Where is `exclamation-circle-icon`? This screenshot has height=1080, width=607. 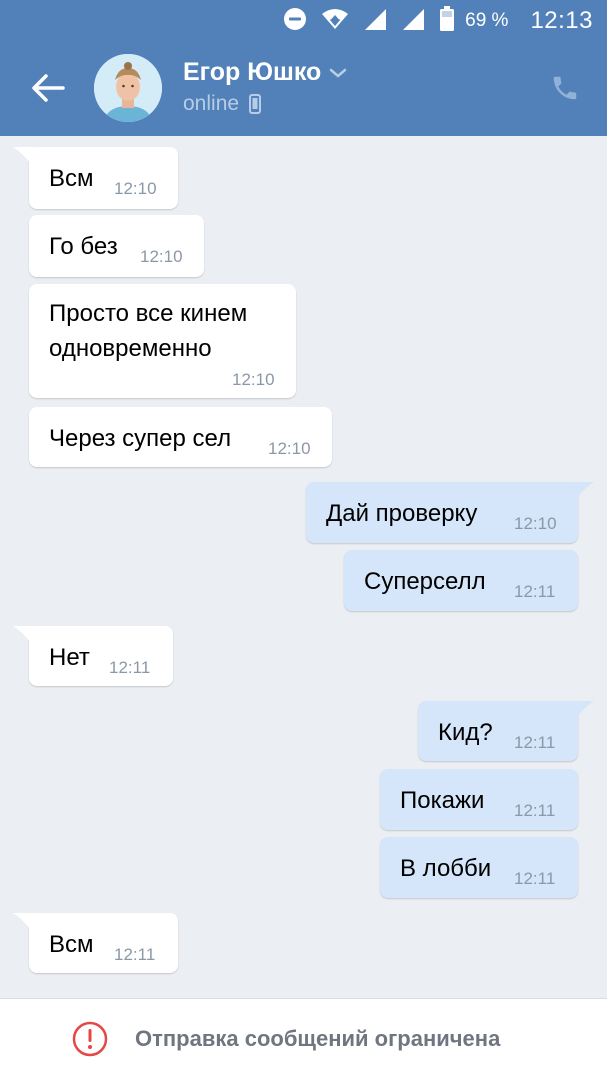 exclamation-circle-icon is located at coordinates (90, 1039).